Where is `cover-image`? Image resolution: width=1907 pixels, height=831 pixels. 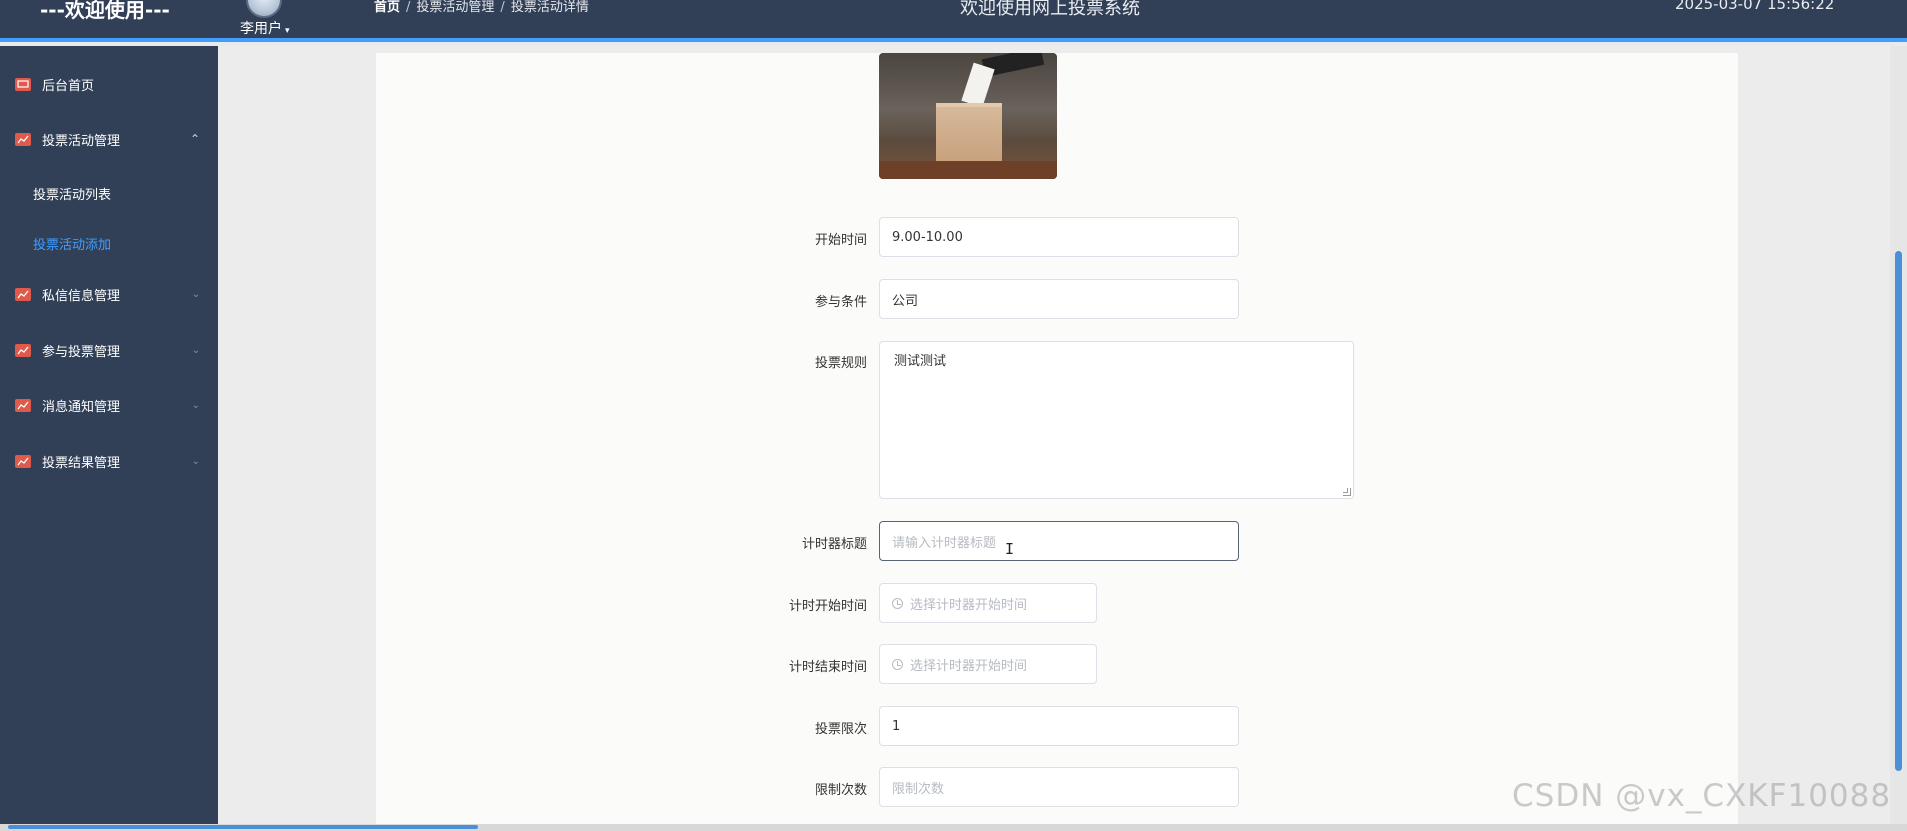
cover-image is located at coordinates (968, 116).